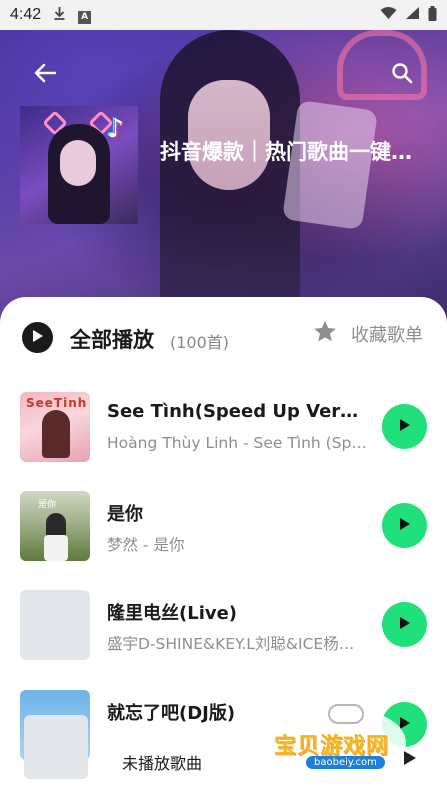 This screenshot has height=794, width=447. What do you see at coordinates (237, 411) in the screenshot?
I see `song-title: See Tình(Speed Up Version)` at bounding box center [237, 411].